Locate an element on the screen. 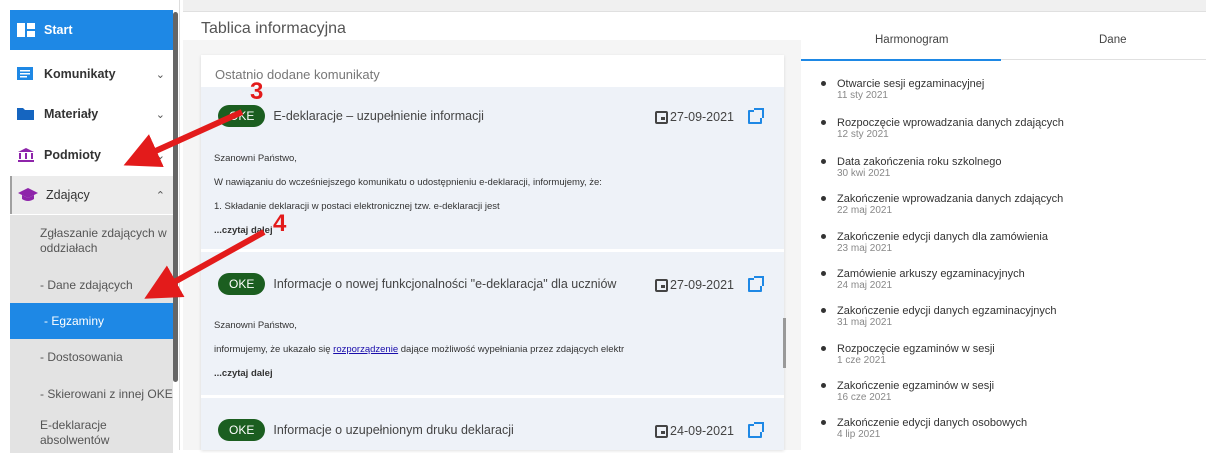  annotation-arrows is located at coordinates (194, 204).